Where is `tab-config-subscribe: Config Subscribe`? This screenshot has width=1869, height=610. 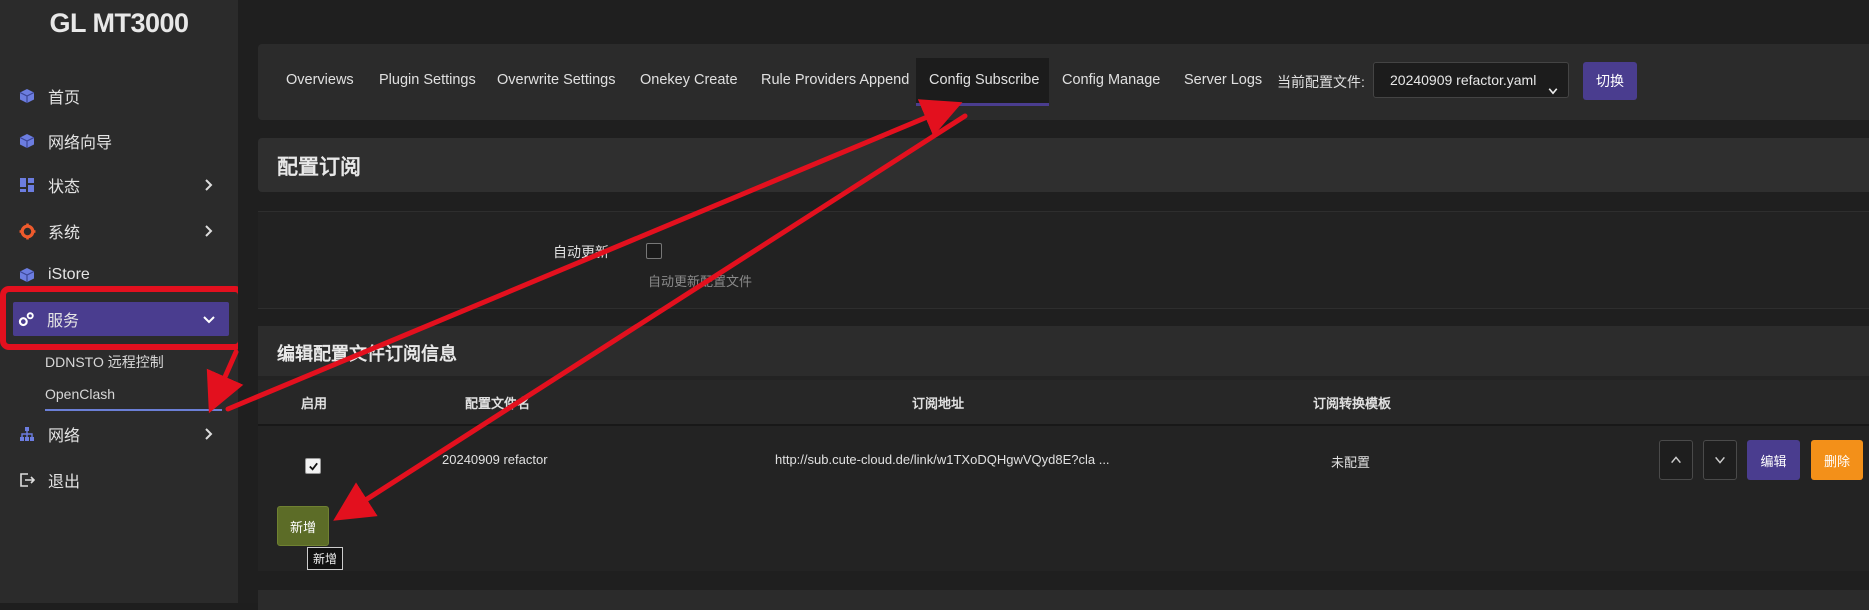
tab-config-subscribe: Config Subscribe is located at coordinates (982, 82).